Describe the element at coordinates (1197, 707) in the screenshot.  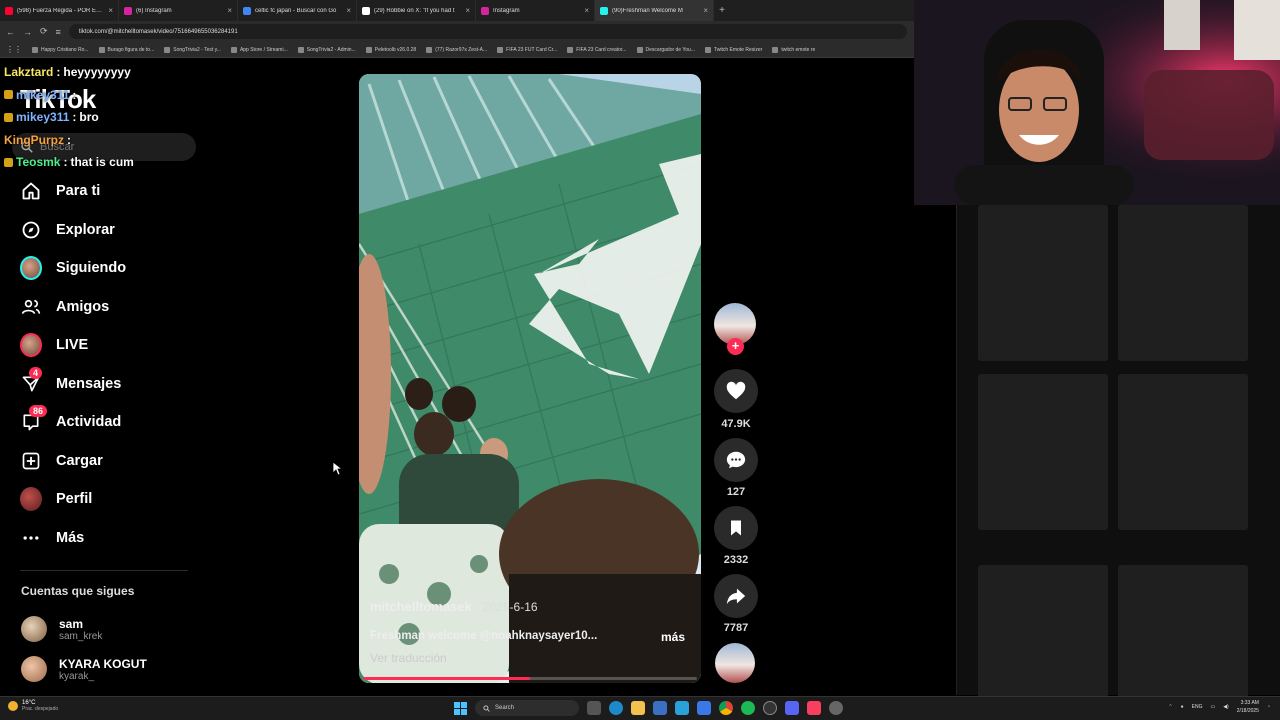
I see `language-indicator: ENG` at that location.